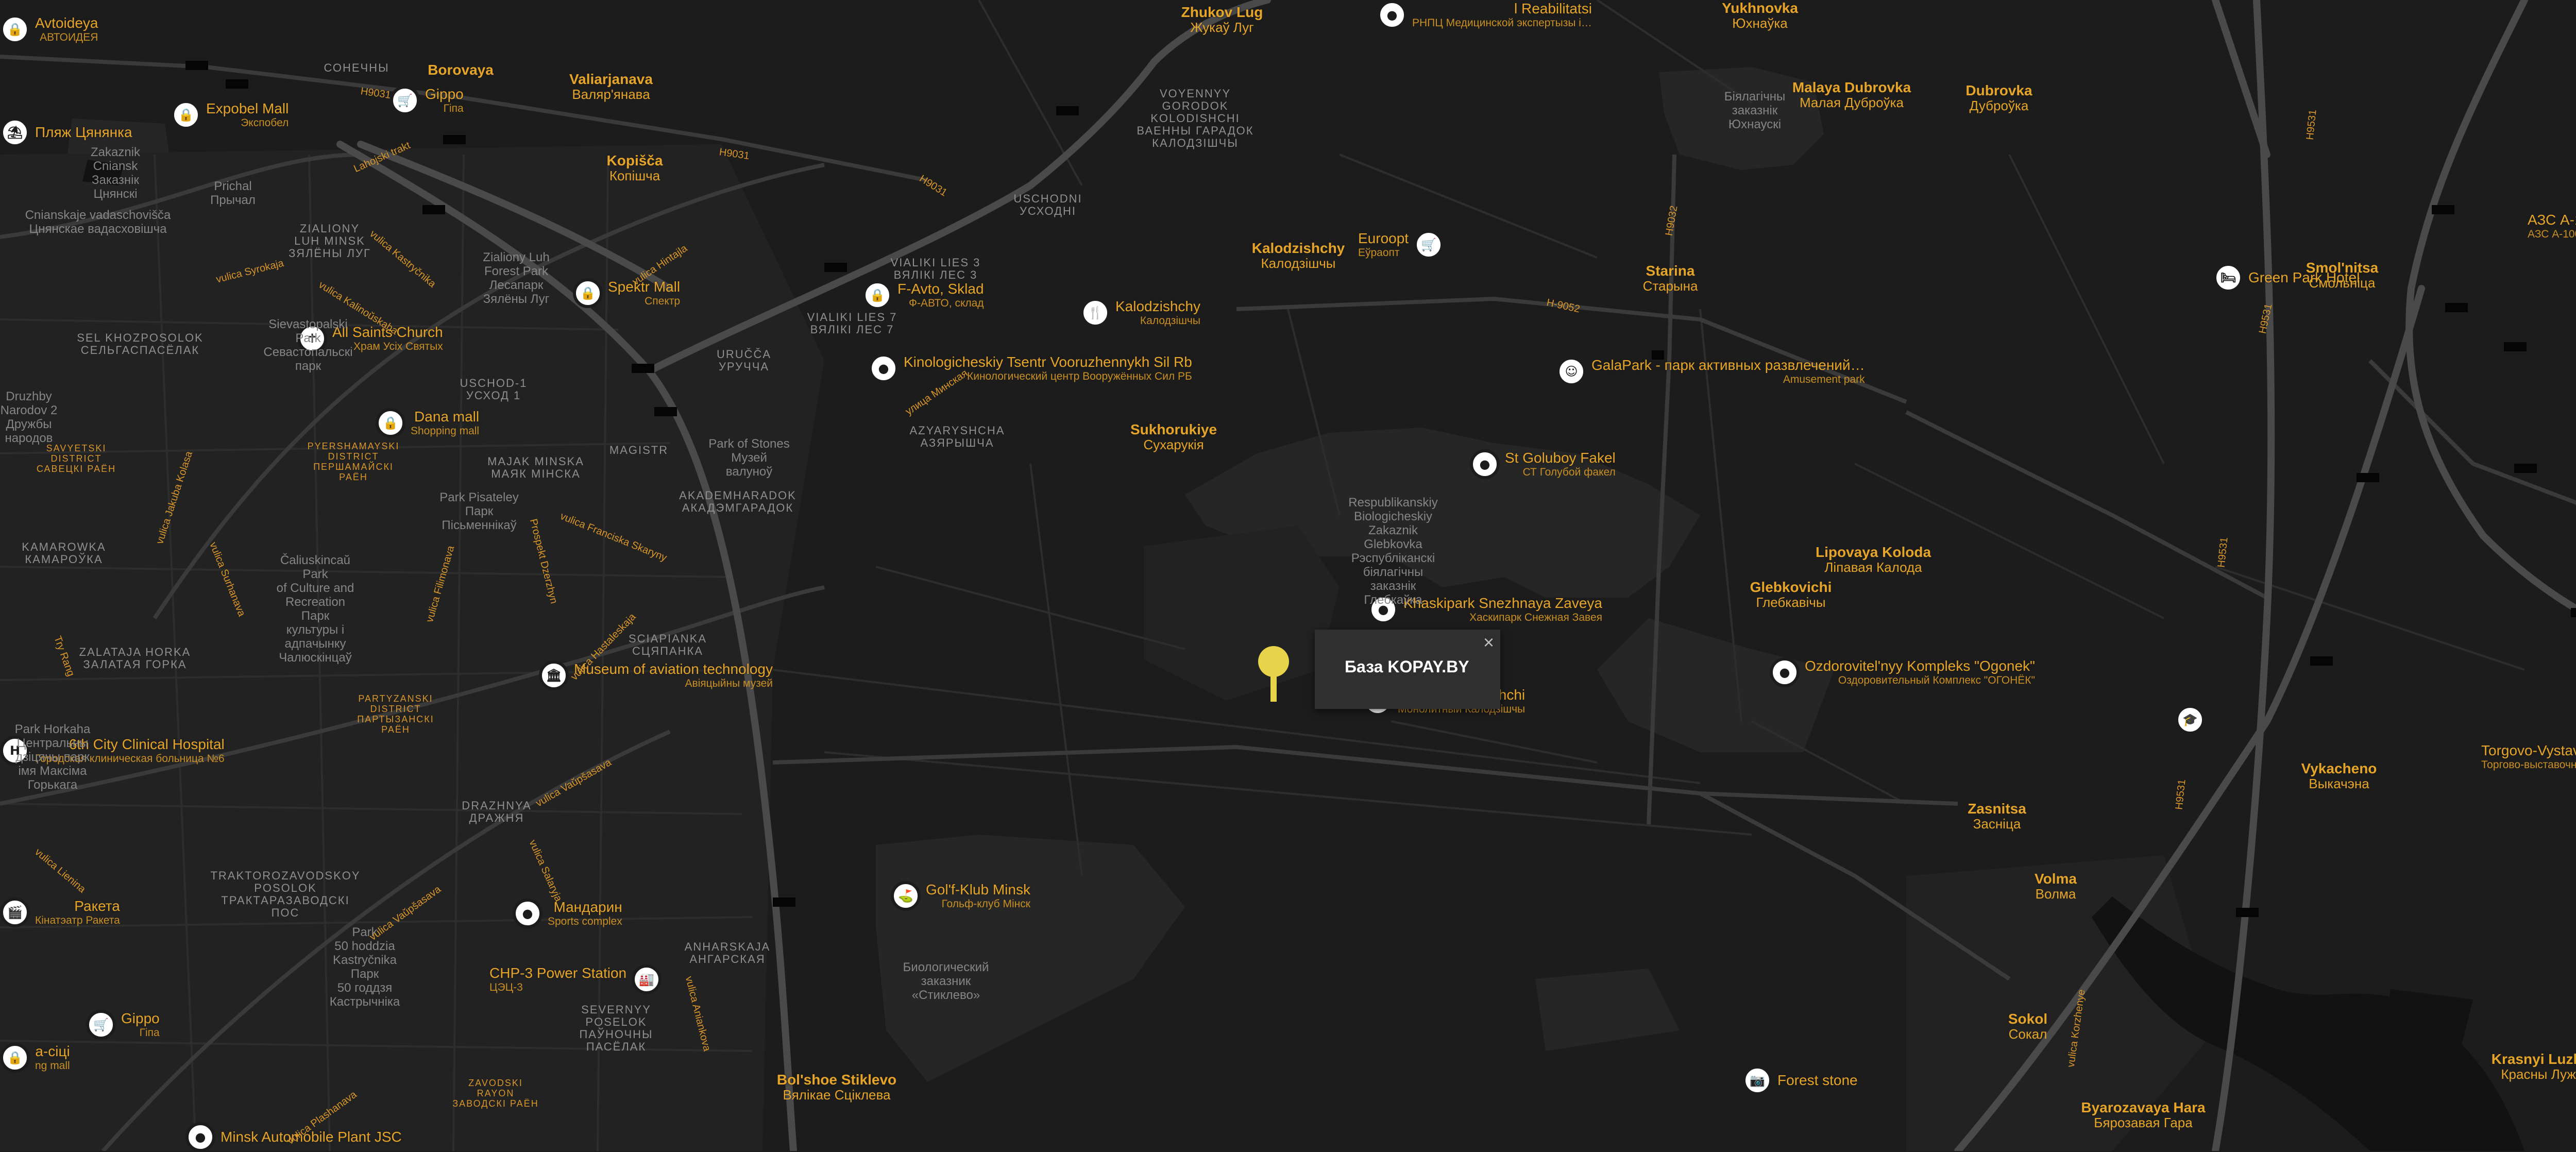  Describe the element at coordinates (1273, 674) in the screenshot. I see `selected-location-marker-icon` at that location.